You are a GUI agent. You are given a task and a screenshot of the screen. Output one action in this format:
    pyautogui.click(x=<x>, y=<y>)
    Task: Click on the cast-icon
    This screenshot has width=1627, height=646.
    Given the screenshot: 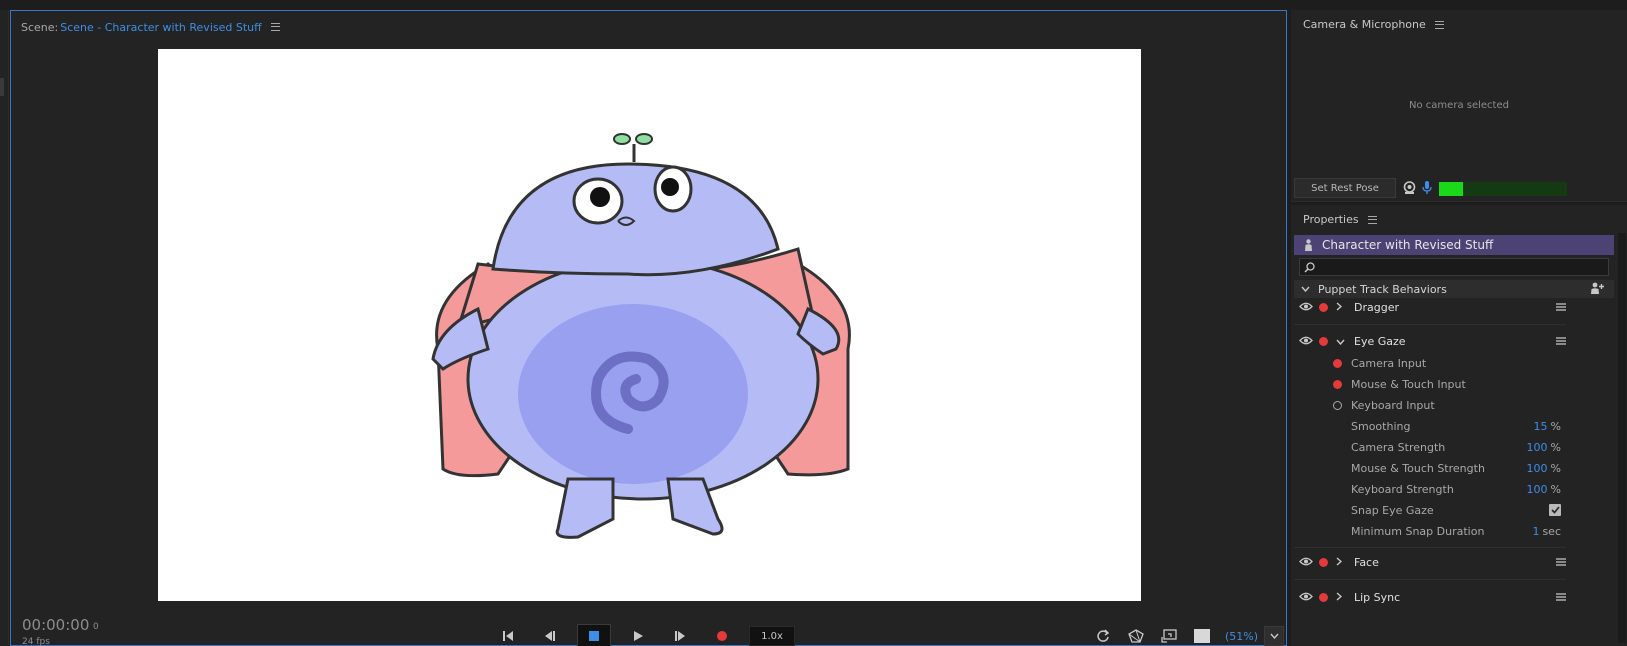 What is the action you would take?
    pyautogui.click(x=1169, y=636)
    